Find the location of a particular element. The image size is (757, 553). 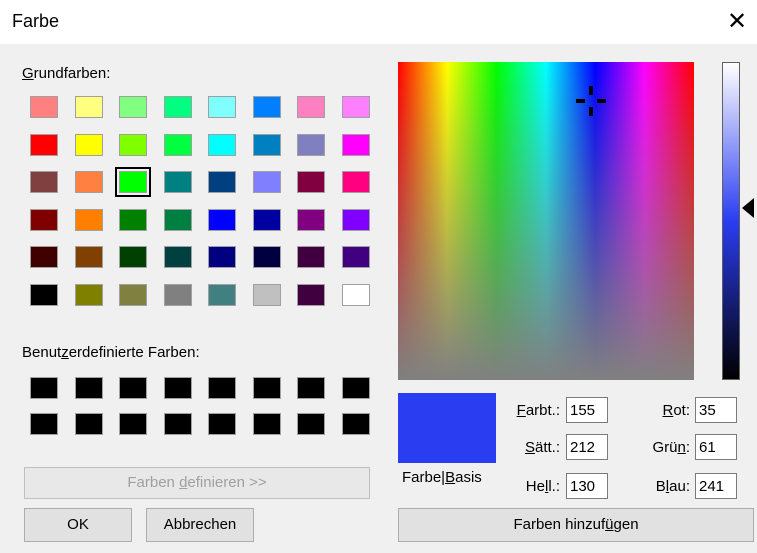

custom-colors-label: Benutzerdefinierte Farben: is located at coordinates (111, 352).